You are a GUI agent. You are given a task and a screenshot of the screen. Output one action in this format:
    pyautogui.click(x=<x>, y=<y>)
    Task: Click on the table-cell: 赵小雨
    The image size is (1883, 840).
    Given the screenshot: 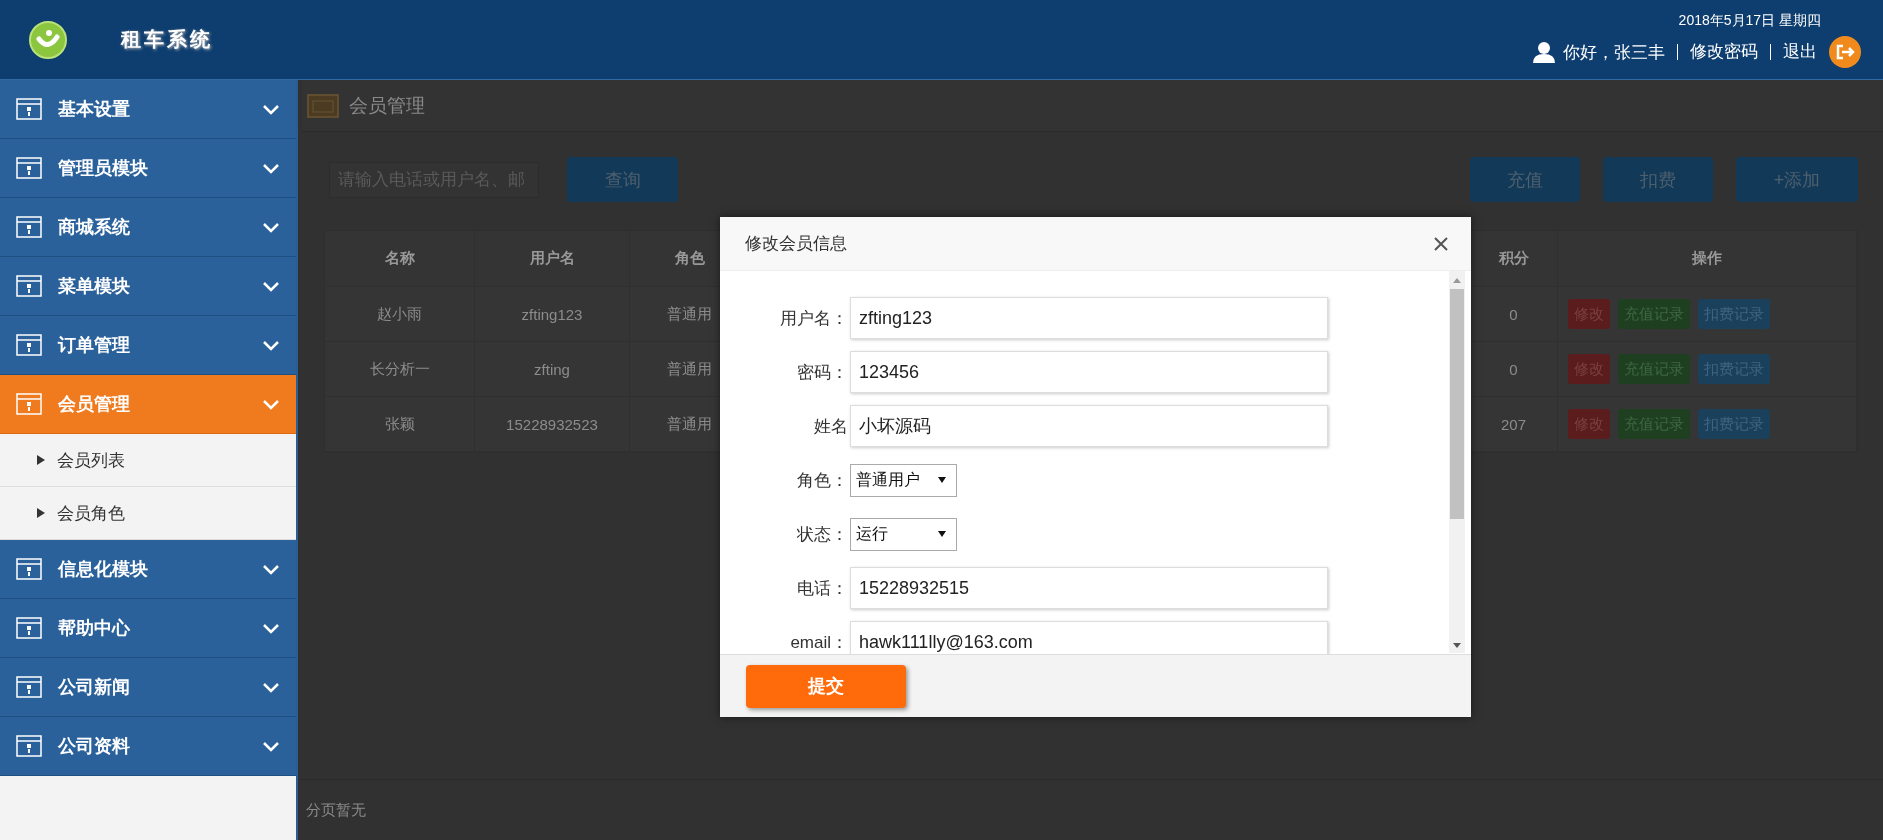 What is the action you would take?
    pyautogui.click(x=400, y=314)
    